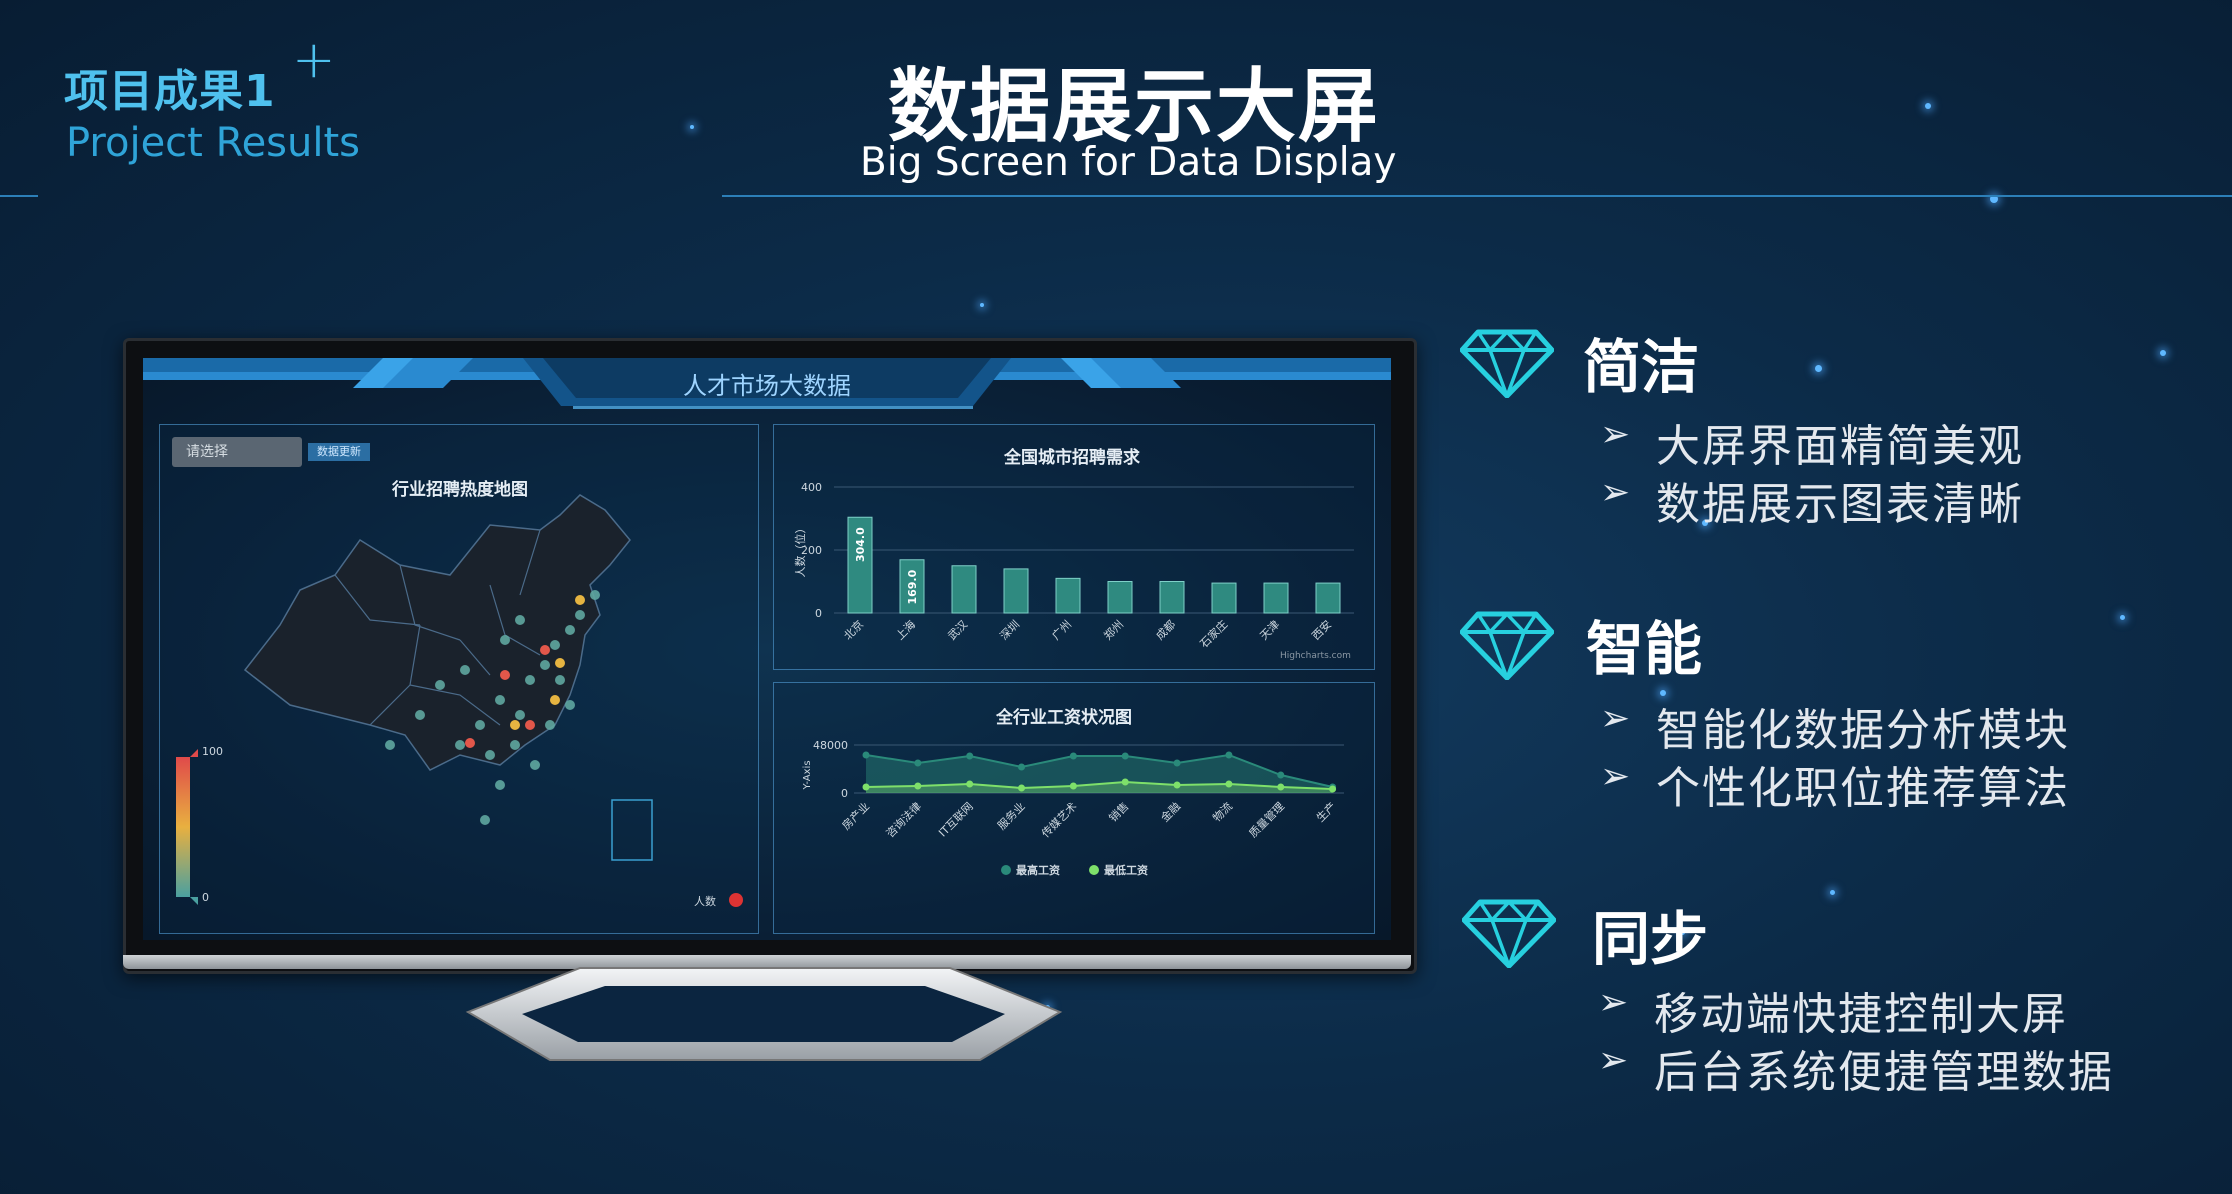 This screenshot has width=2232, height=1194. Describe the element at coordinates (1884, 1072) in the screenshot. I see `feature-item: 后台系统便捷管理数据` at that location.